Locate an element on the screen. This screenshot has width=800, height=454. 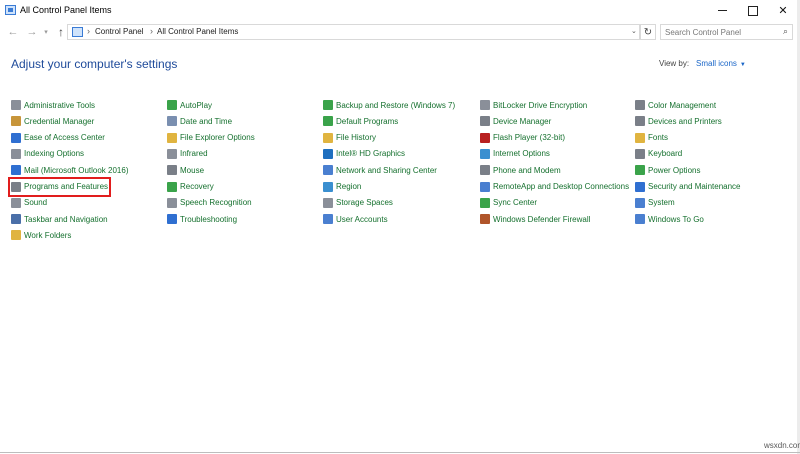
control-panel-item: Troubleshooting is located at coordinates (202, 219).